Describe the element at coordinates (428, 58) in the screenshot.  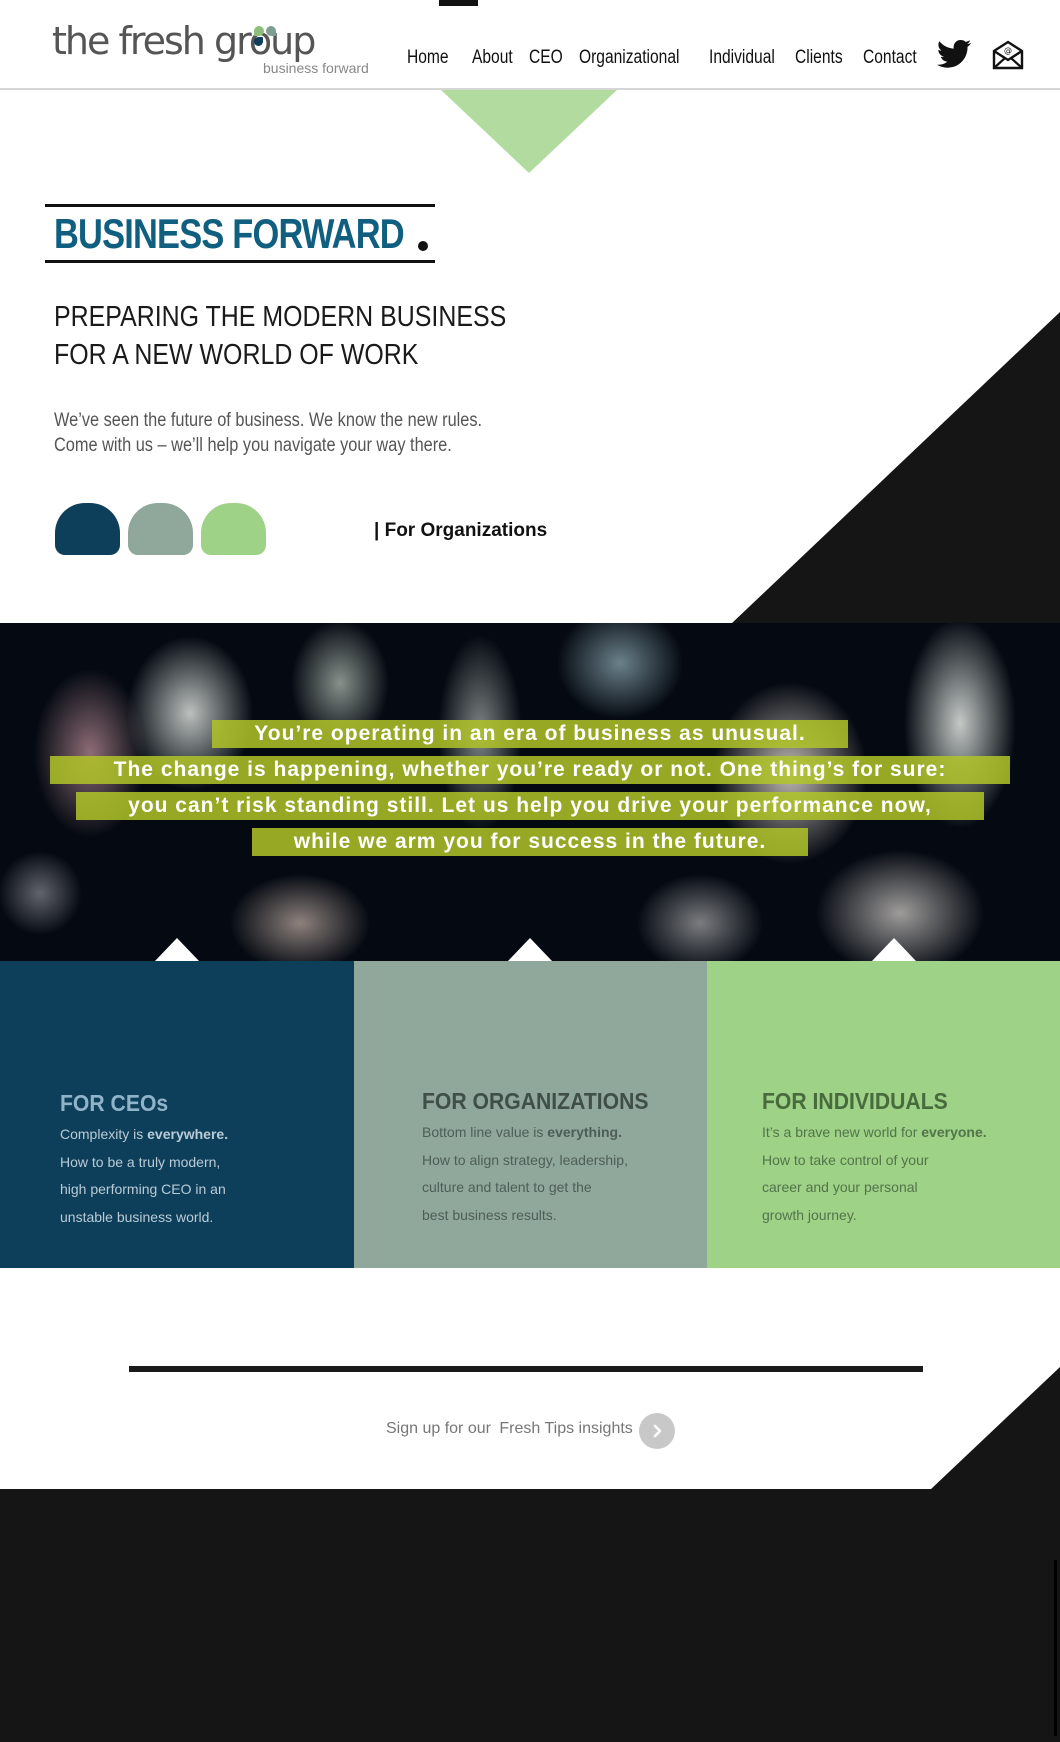
I see `nav-home: Home` at that location.